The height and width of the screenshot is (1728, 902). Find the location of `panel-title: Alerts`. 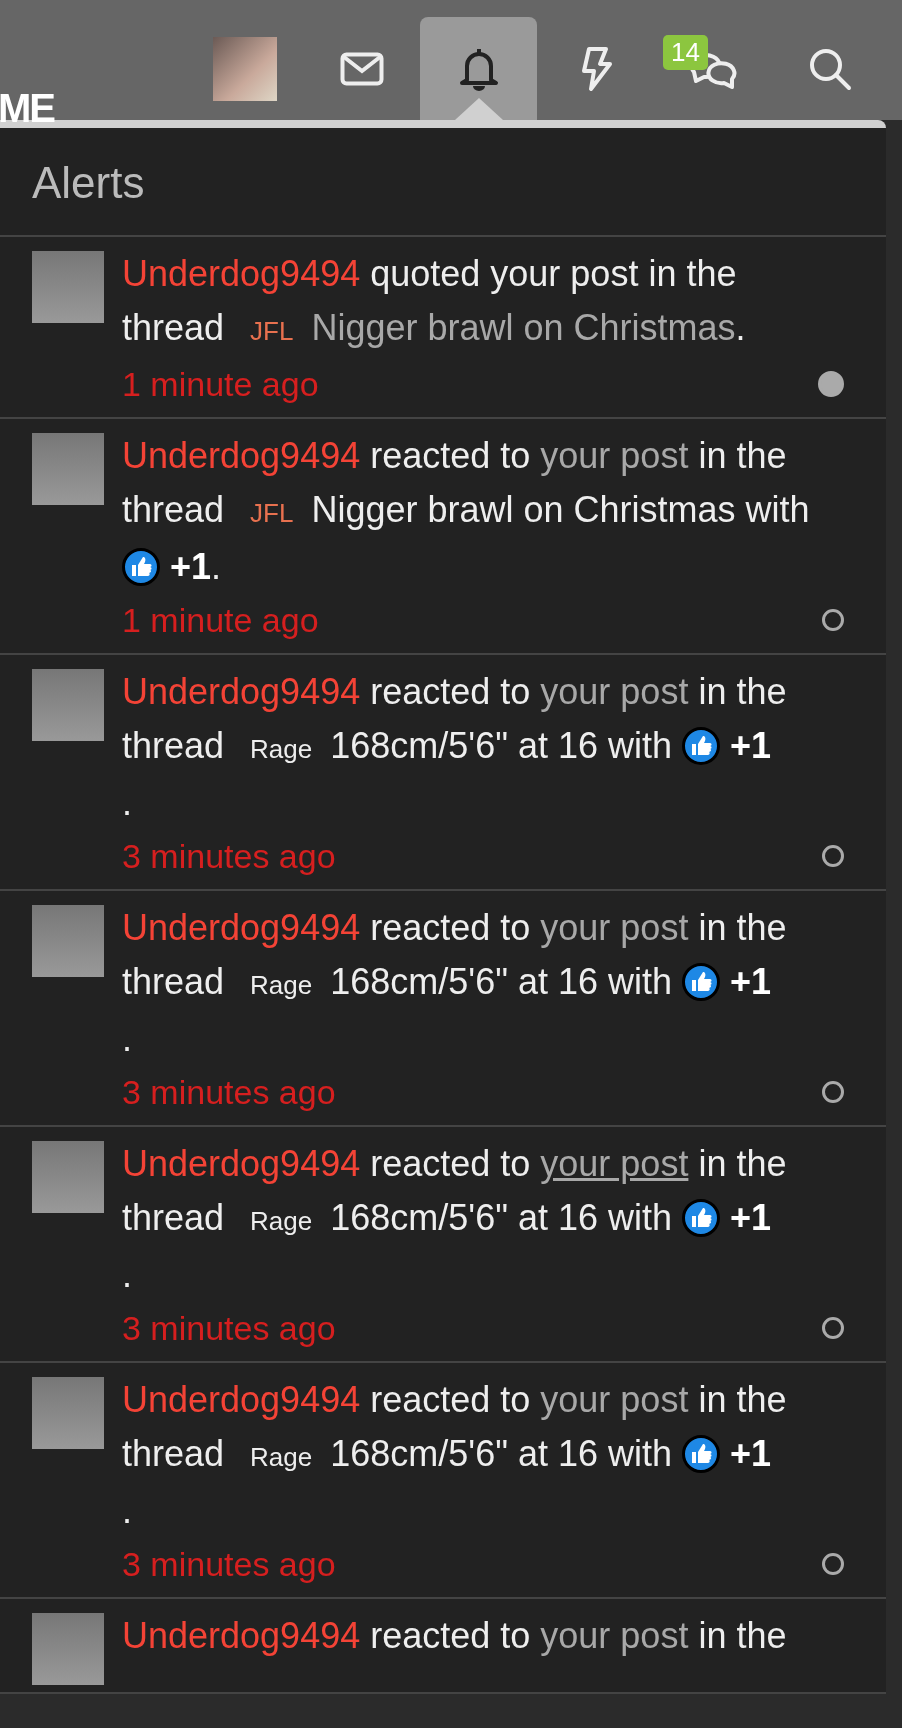

panel-title: Alerts is located at coordinates (443, 182).